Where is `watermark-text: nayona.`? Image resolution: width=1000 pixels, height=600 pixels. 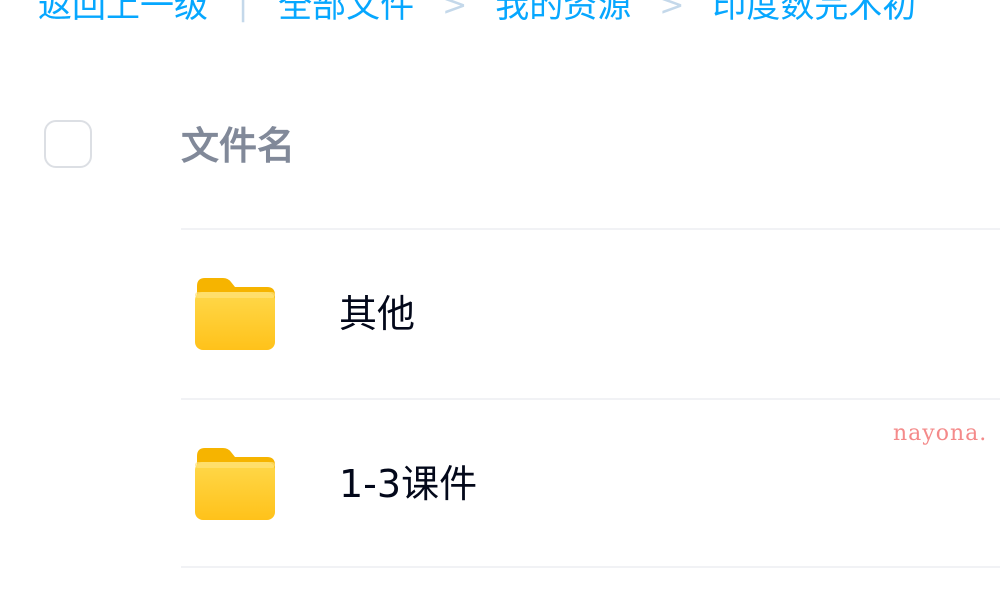
watermark-text: nayona. is located at coordinates (940, 433).